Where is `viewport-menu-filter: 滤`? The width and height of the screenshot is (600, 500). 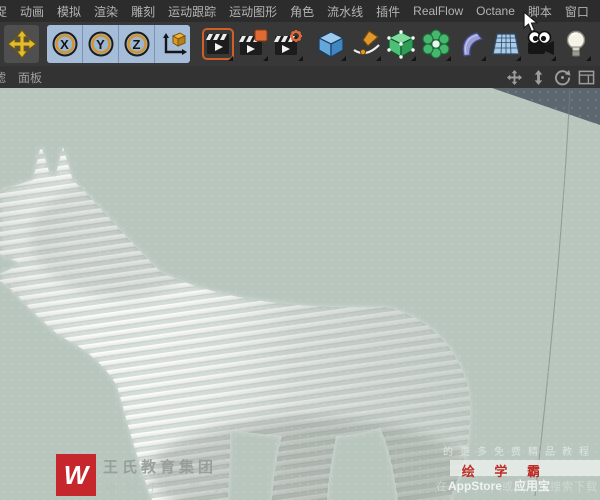 viewport-menu-filter: 滤 is located at coordinates (3, 77).